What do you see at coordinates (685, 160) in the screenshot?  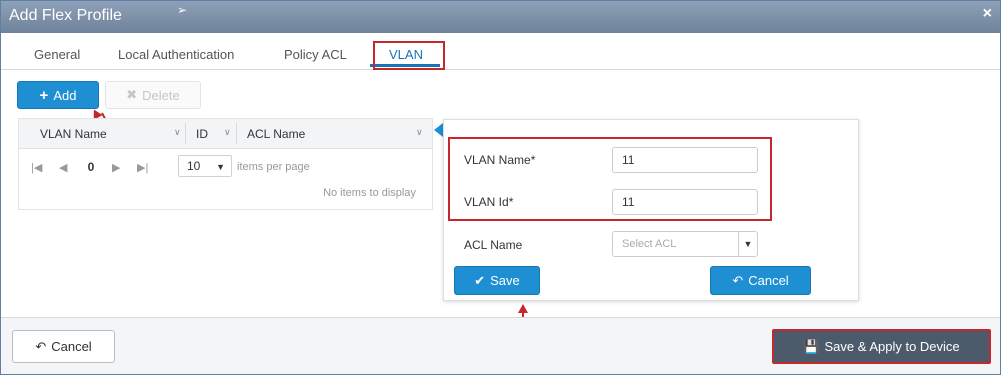 I see `vlan-name-input: 11` at bounding box center [685, 160].